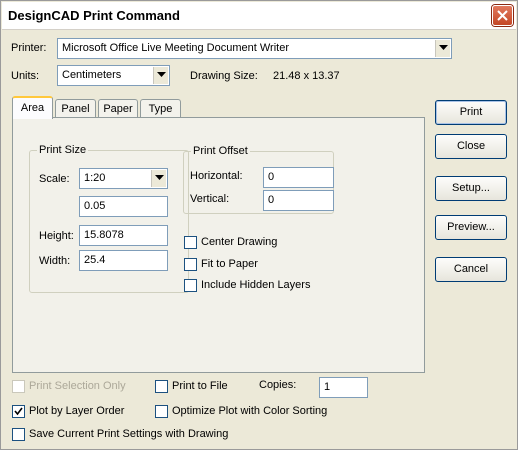 This screenshot has width=518, height=450. I want to click on copies-label: Copies:, so click(278, 385).